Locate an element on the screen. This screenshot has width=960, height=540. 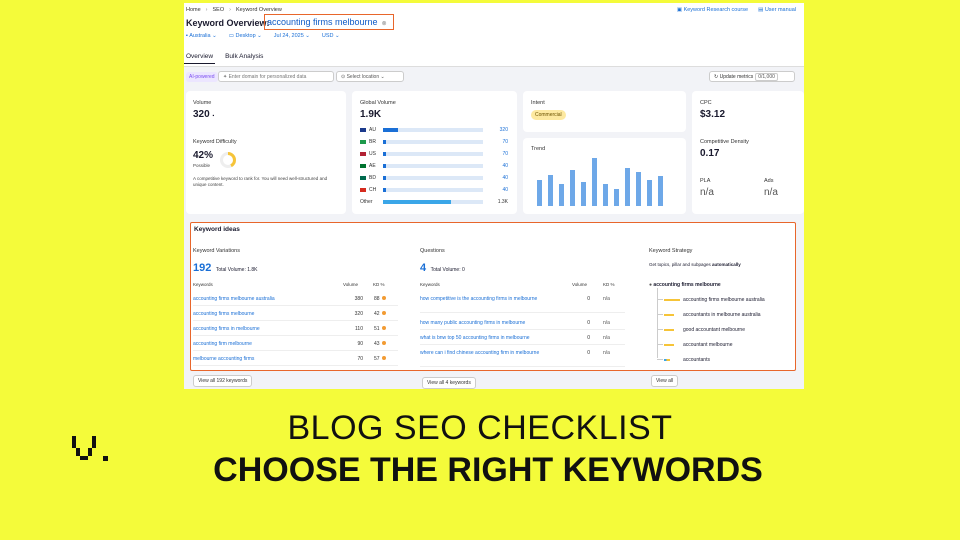
location-select: ⊙ Select location ⌄ is located at coordinates (370, 76).